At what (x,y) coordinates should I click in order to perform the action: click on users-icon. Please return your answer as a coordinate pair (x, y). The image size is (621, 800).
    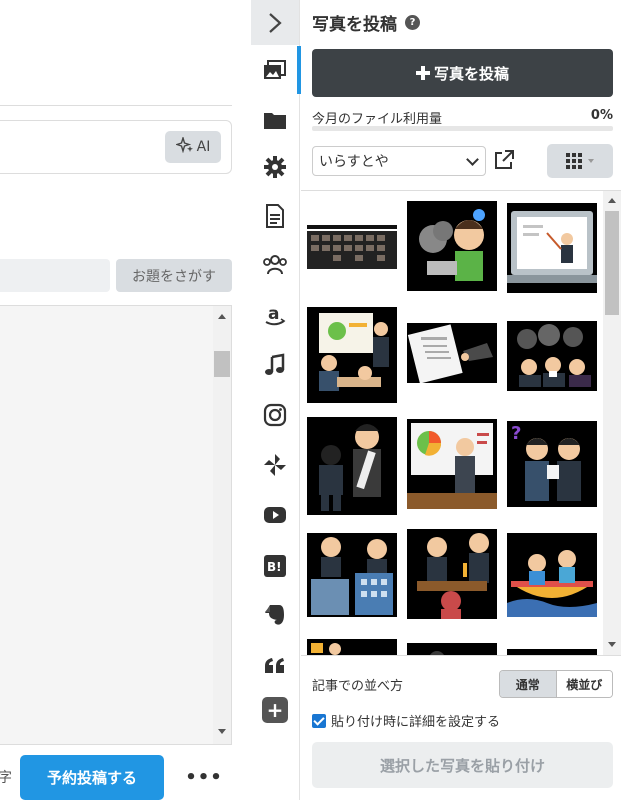
    Looking at the image, I should click on (275, 265).